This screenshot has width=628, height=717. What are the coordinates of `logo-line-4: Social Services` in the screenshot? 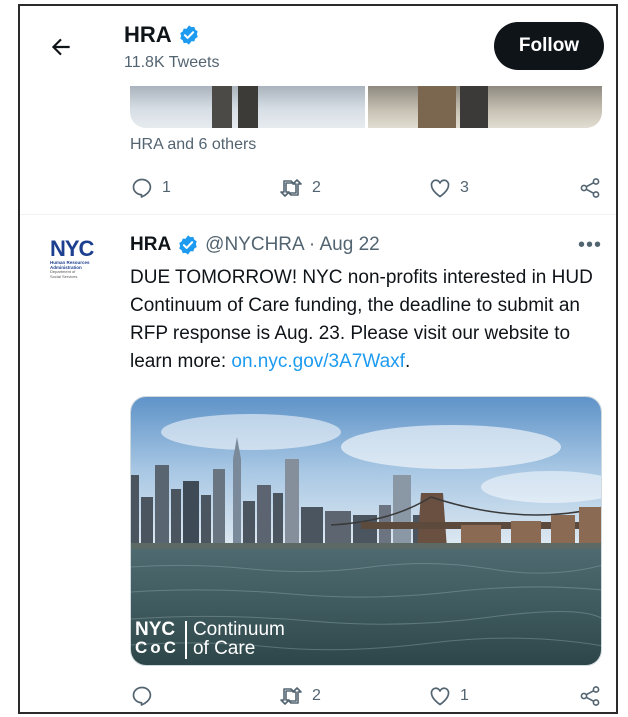 It's located at (64, 276).